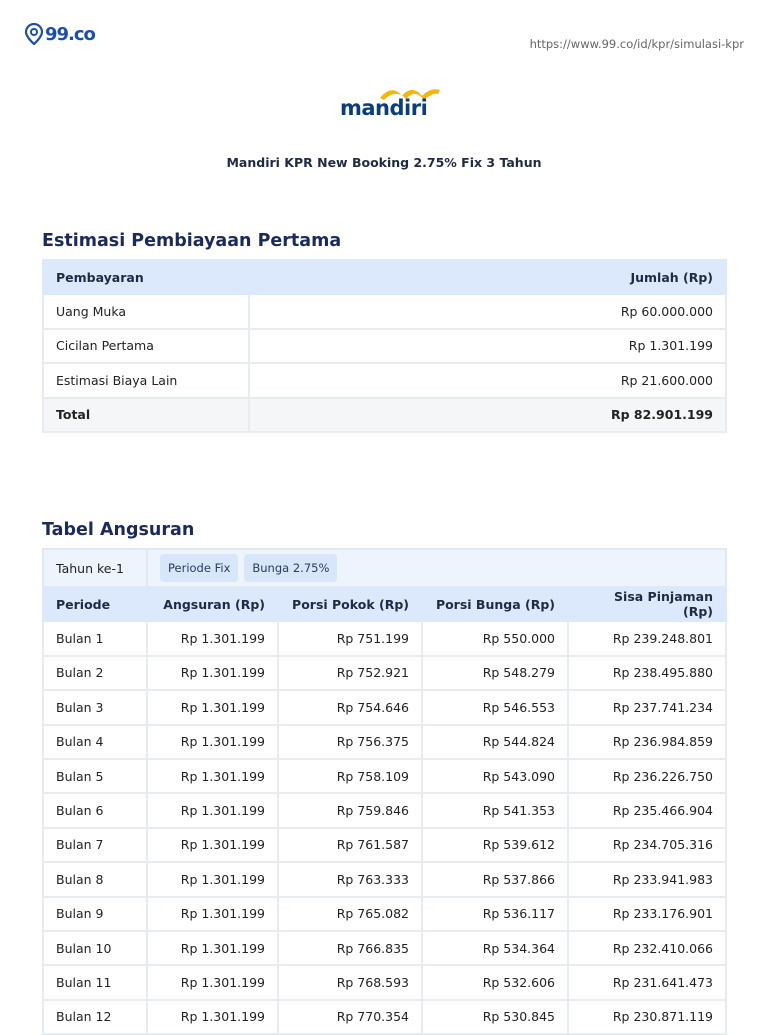  Describe the element at coordinates (495, 776) in the screenshot. I see `table-cell: Rp 543.090` at that location.